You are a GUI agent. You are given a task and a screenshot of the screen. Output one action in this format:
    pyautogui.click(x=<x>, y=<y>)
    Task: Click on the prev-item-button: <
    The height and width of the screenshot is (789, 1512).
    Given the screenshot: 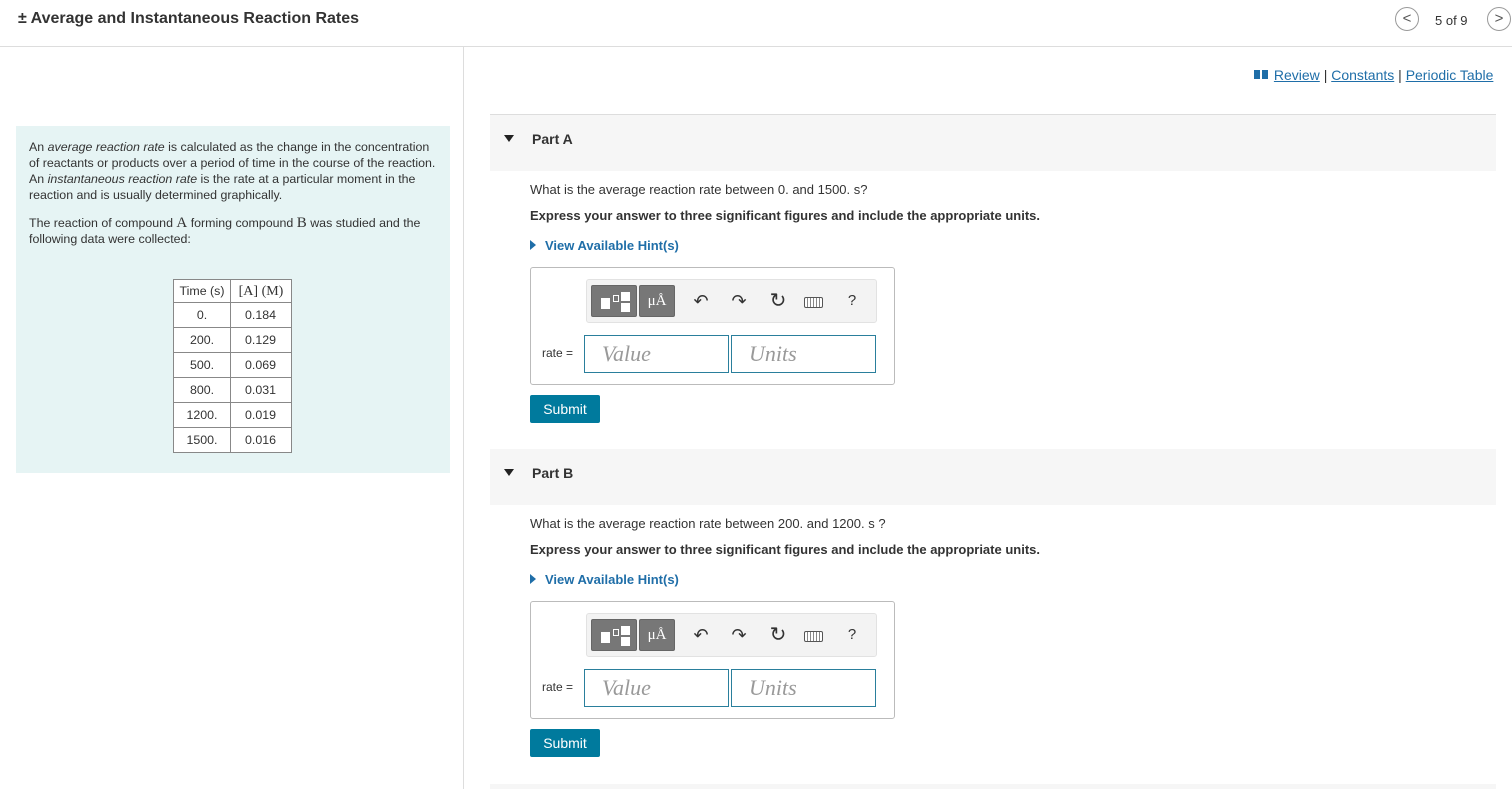 What is the action you would take?
    pyautogui.click(x=1407, y=19)
    